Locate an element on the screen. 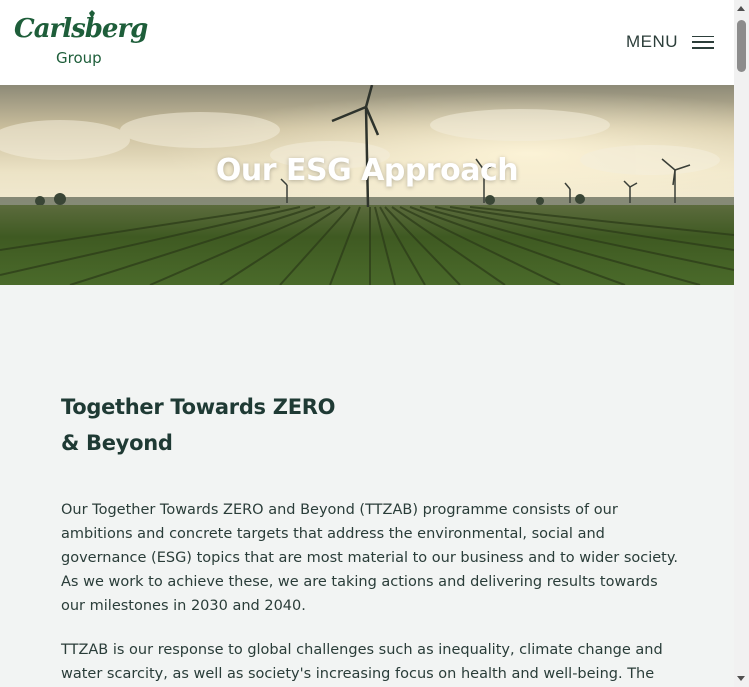 This screenshot has height=687, width=749. carlsberg-logo: Carlsberg Group is located at coordinates (81, 40).